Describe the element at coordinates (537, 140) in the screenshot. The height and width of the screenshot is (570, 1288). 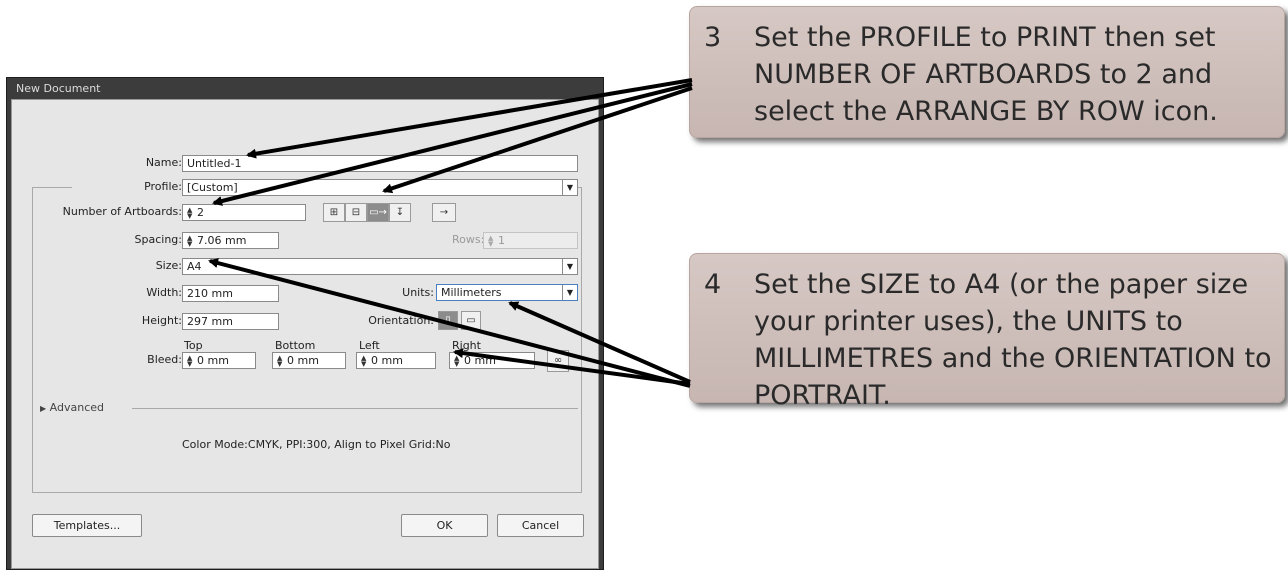
I see `arrow-to-arrange-row` at that location.